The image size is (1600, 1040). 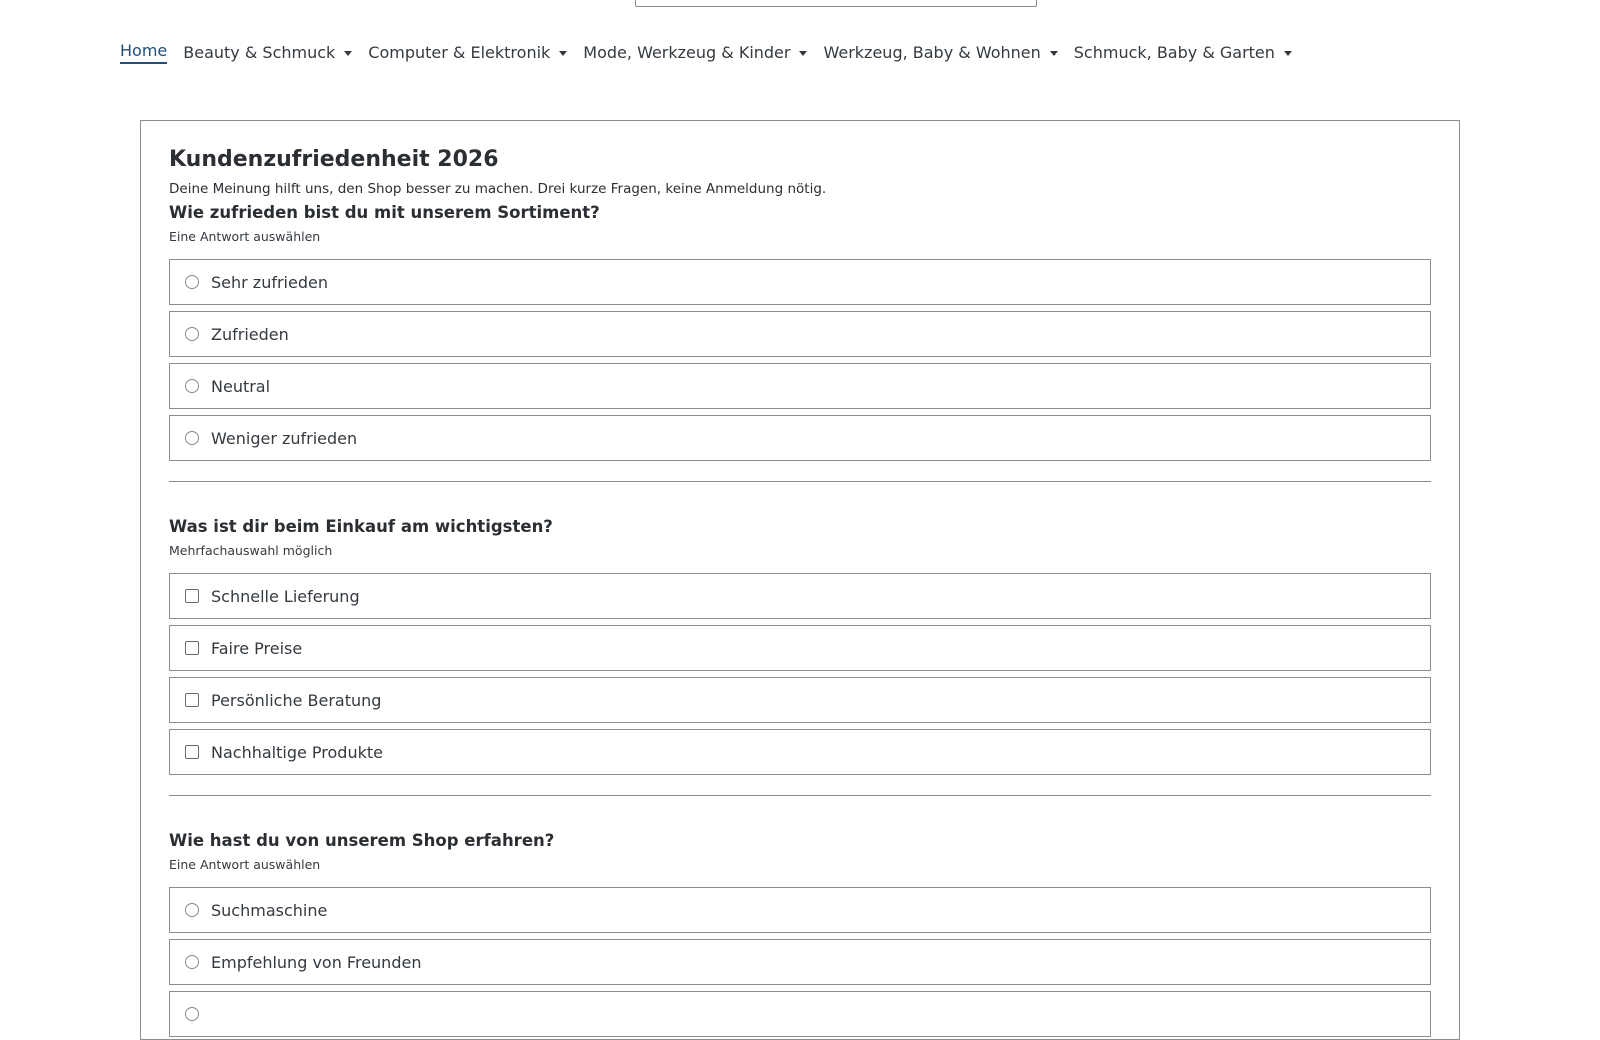 I want to click on option-label: Empfehlung von Freunden, so click(x=316, y=962).